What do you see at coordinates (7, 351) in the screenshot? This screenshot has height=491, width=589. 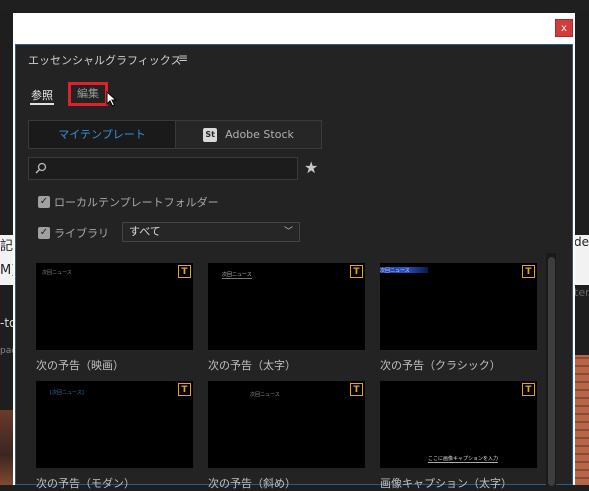 I see `background-left-text: pac` at bounding box center [7, 351].